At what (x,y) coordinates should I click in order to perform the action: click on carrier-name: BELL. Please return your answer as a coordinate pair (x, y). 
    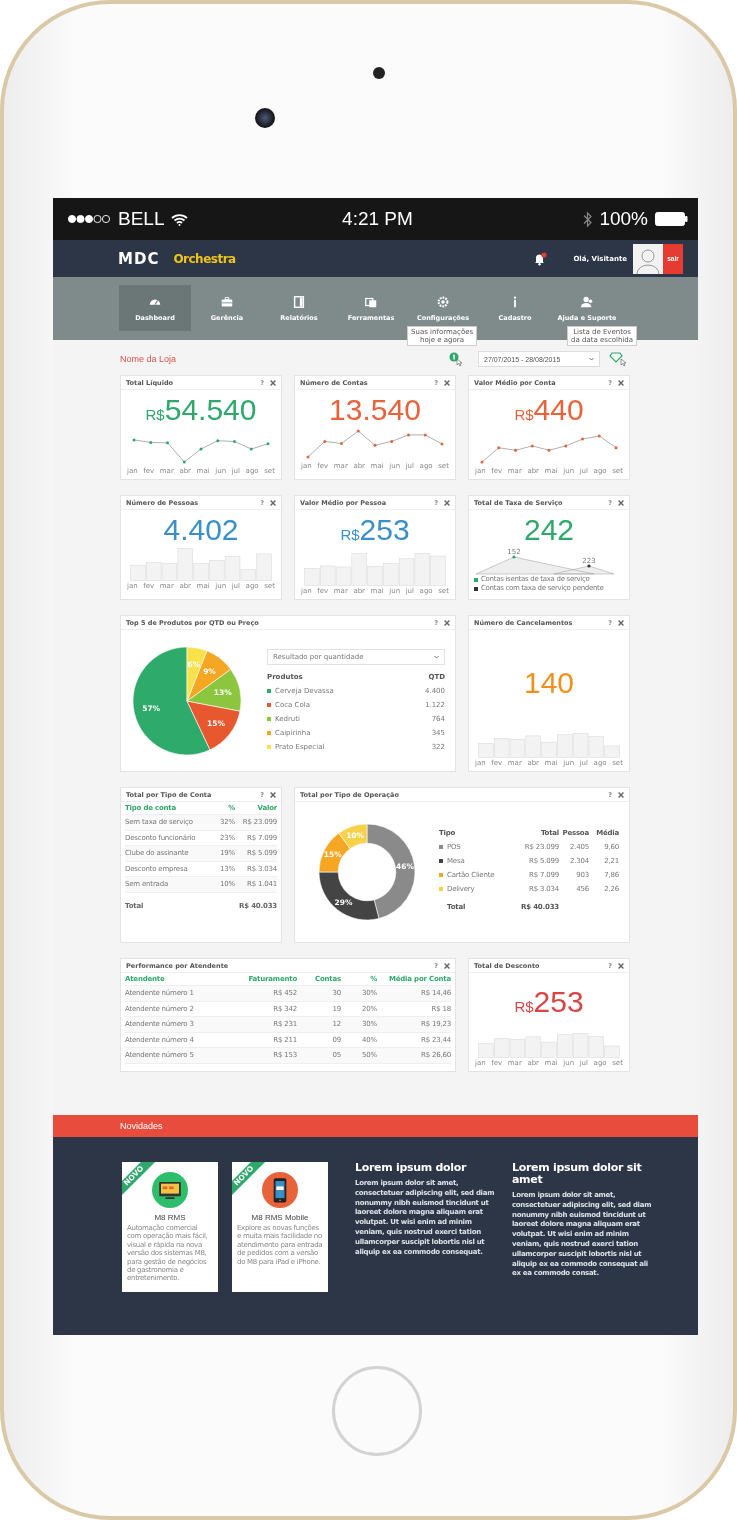
    Looking at the image, I should click on (141, 219).